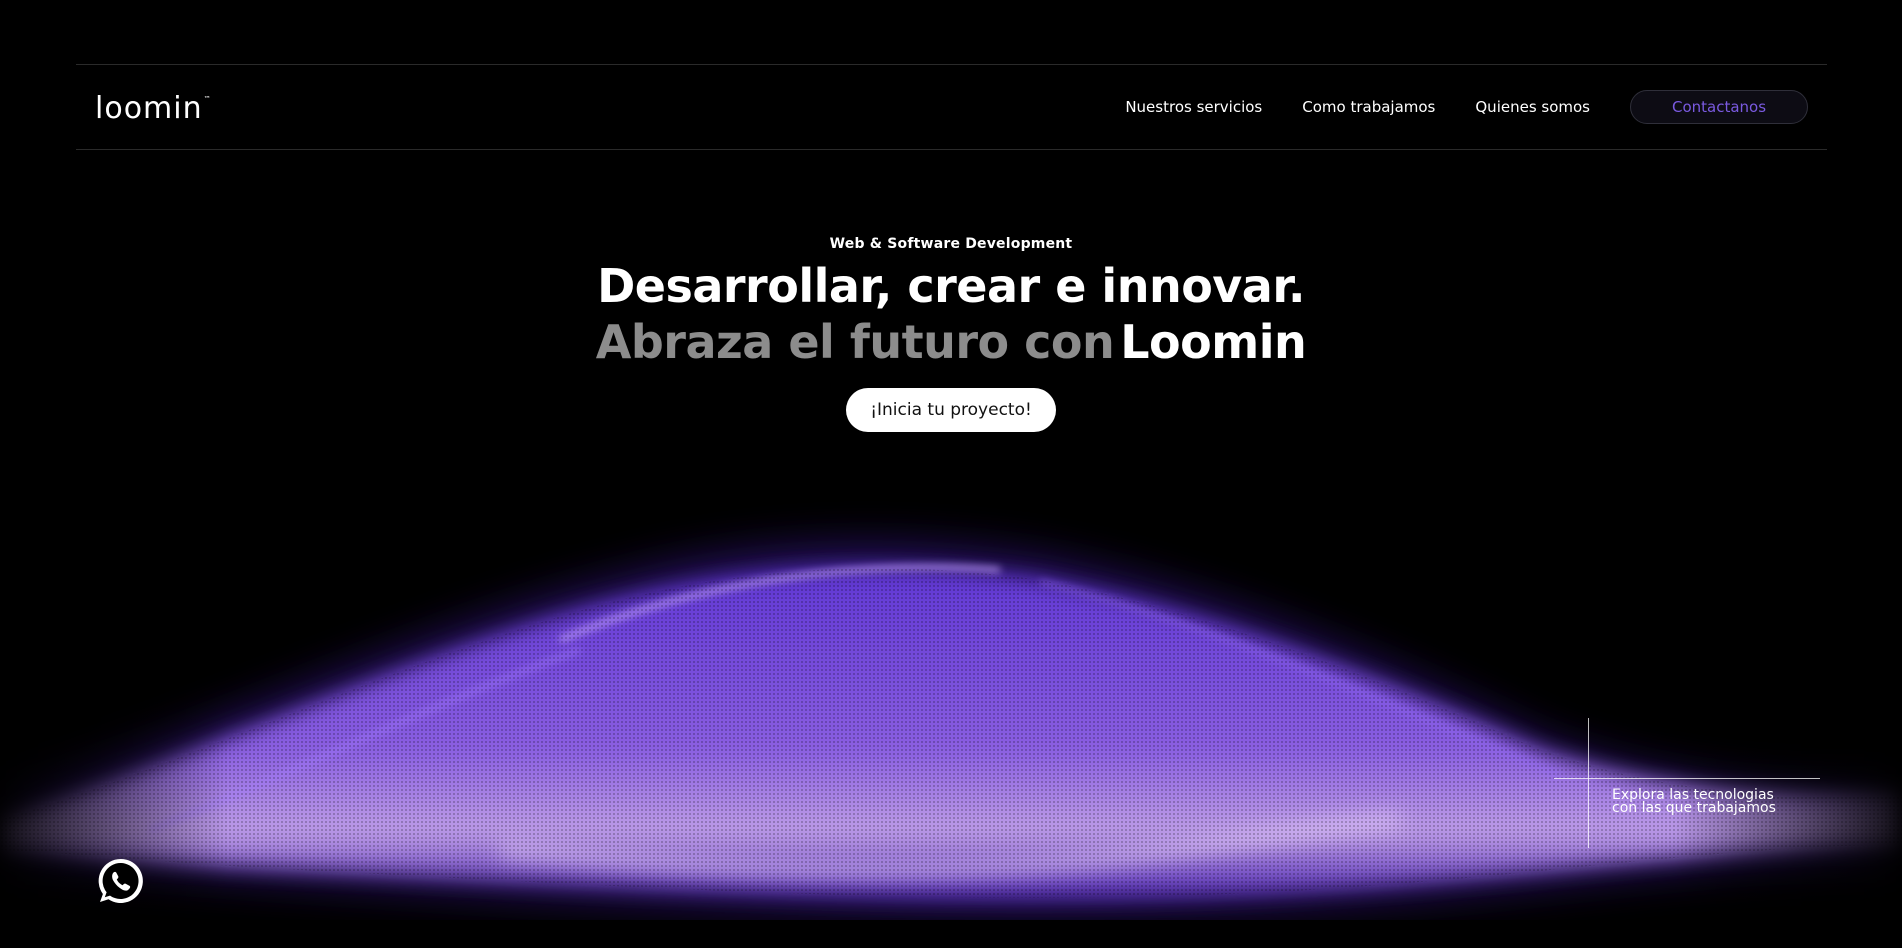  I want to click on hero-subheadline: Abraza el futuro con Loomin, so click(951, 342).